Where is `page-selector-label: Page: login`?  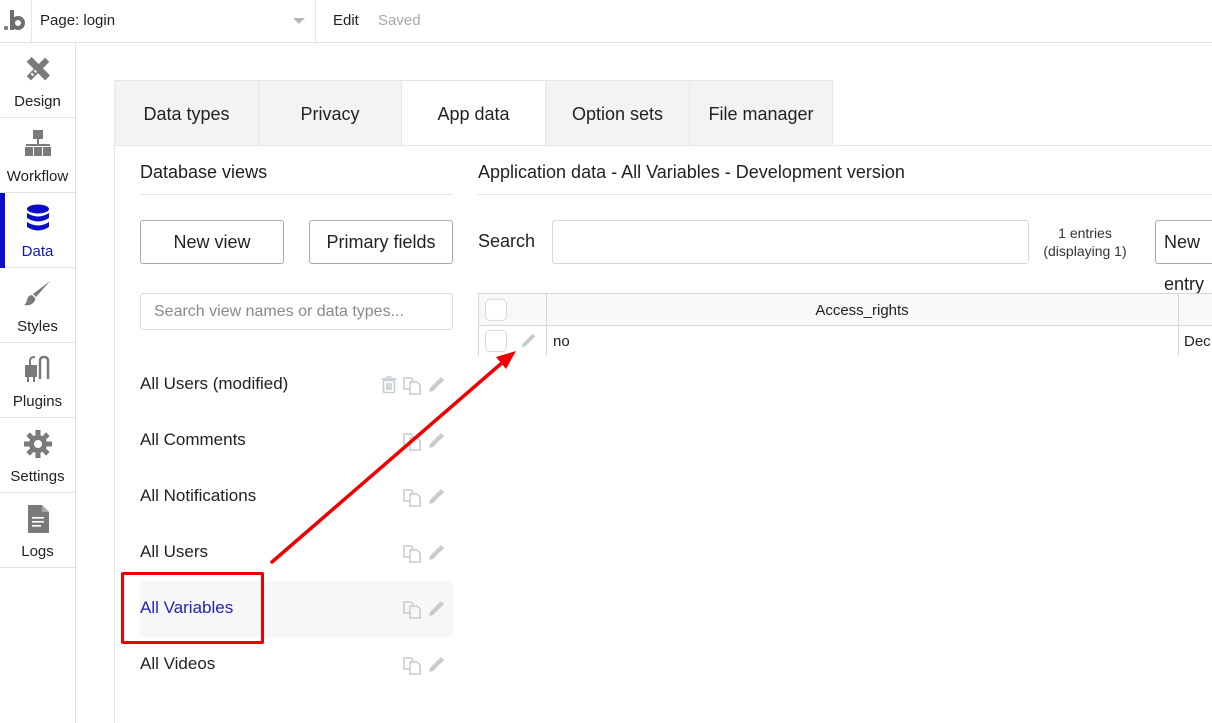
page-selector-label: Page: login is located at coordinates (78, 20).